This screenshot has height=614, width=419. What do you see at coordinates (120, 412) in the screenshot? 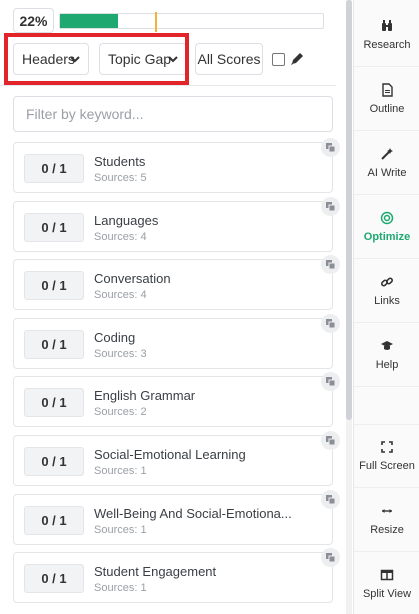
I see `topic-sources: Sources: 2` at bounding box center [120, 412].